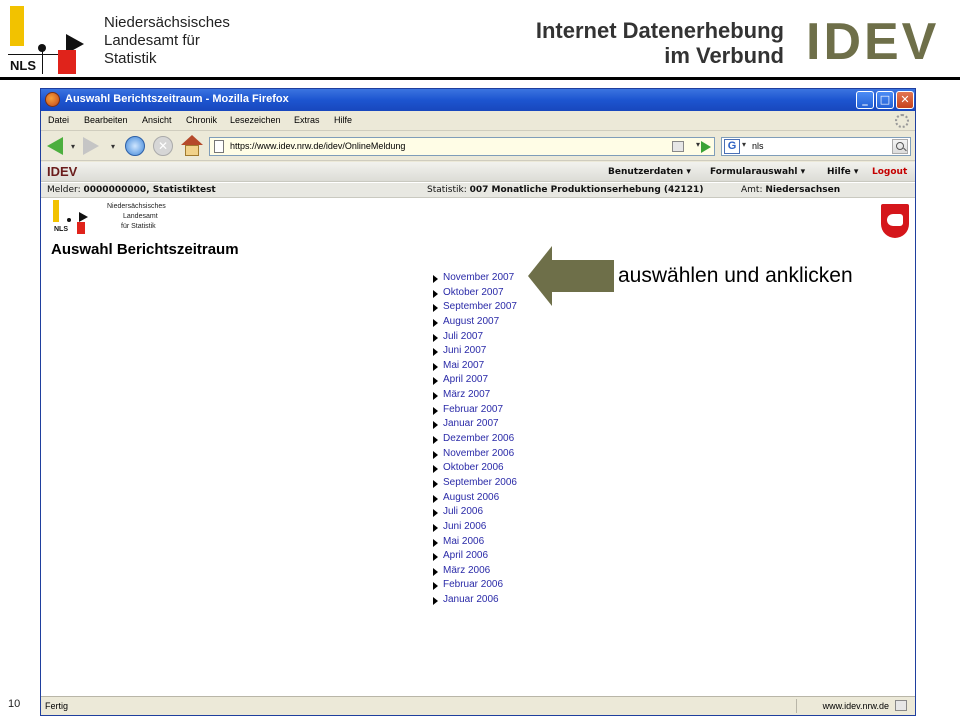  What do you see at coordinates (513, 513) in the screenshot?
I see `period-item: Juli 2006` at bounding box center [513, 513].